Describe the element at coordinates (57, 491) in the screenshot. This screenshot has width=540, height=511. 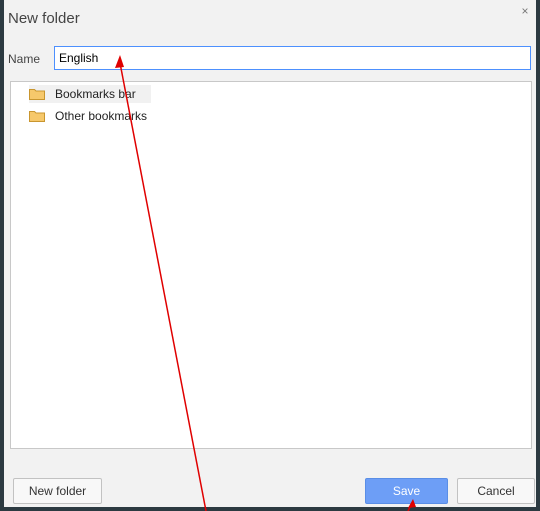
I see `new-folder-button: New folder` at that location.